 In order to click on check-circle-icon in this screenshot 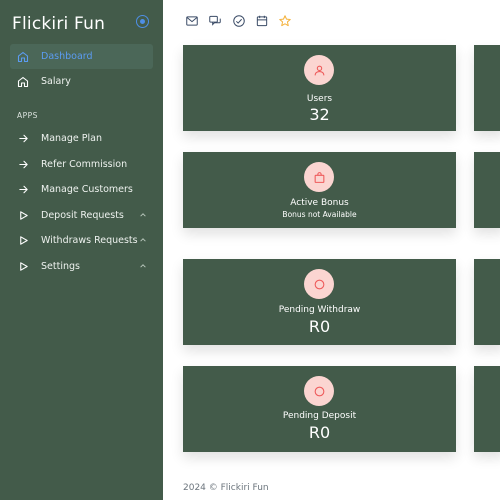, I will do `click(239, 21)`.